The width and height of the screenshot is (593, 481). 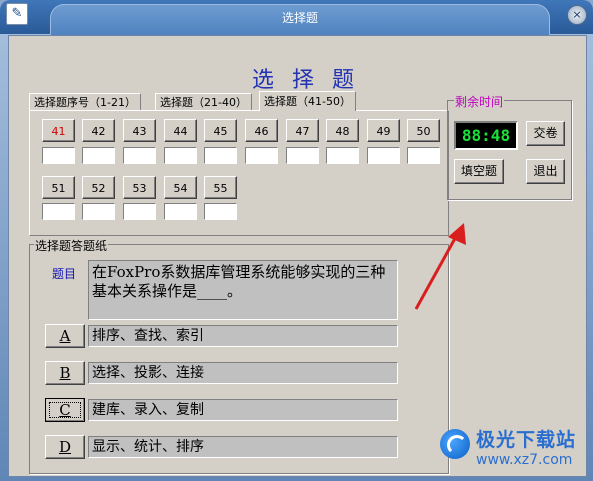 I want to click on question-button-41: 41, so click(x=58, y=130).